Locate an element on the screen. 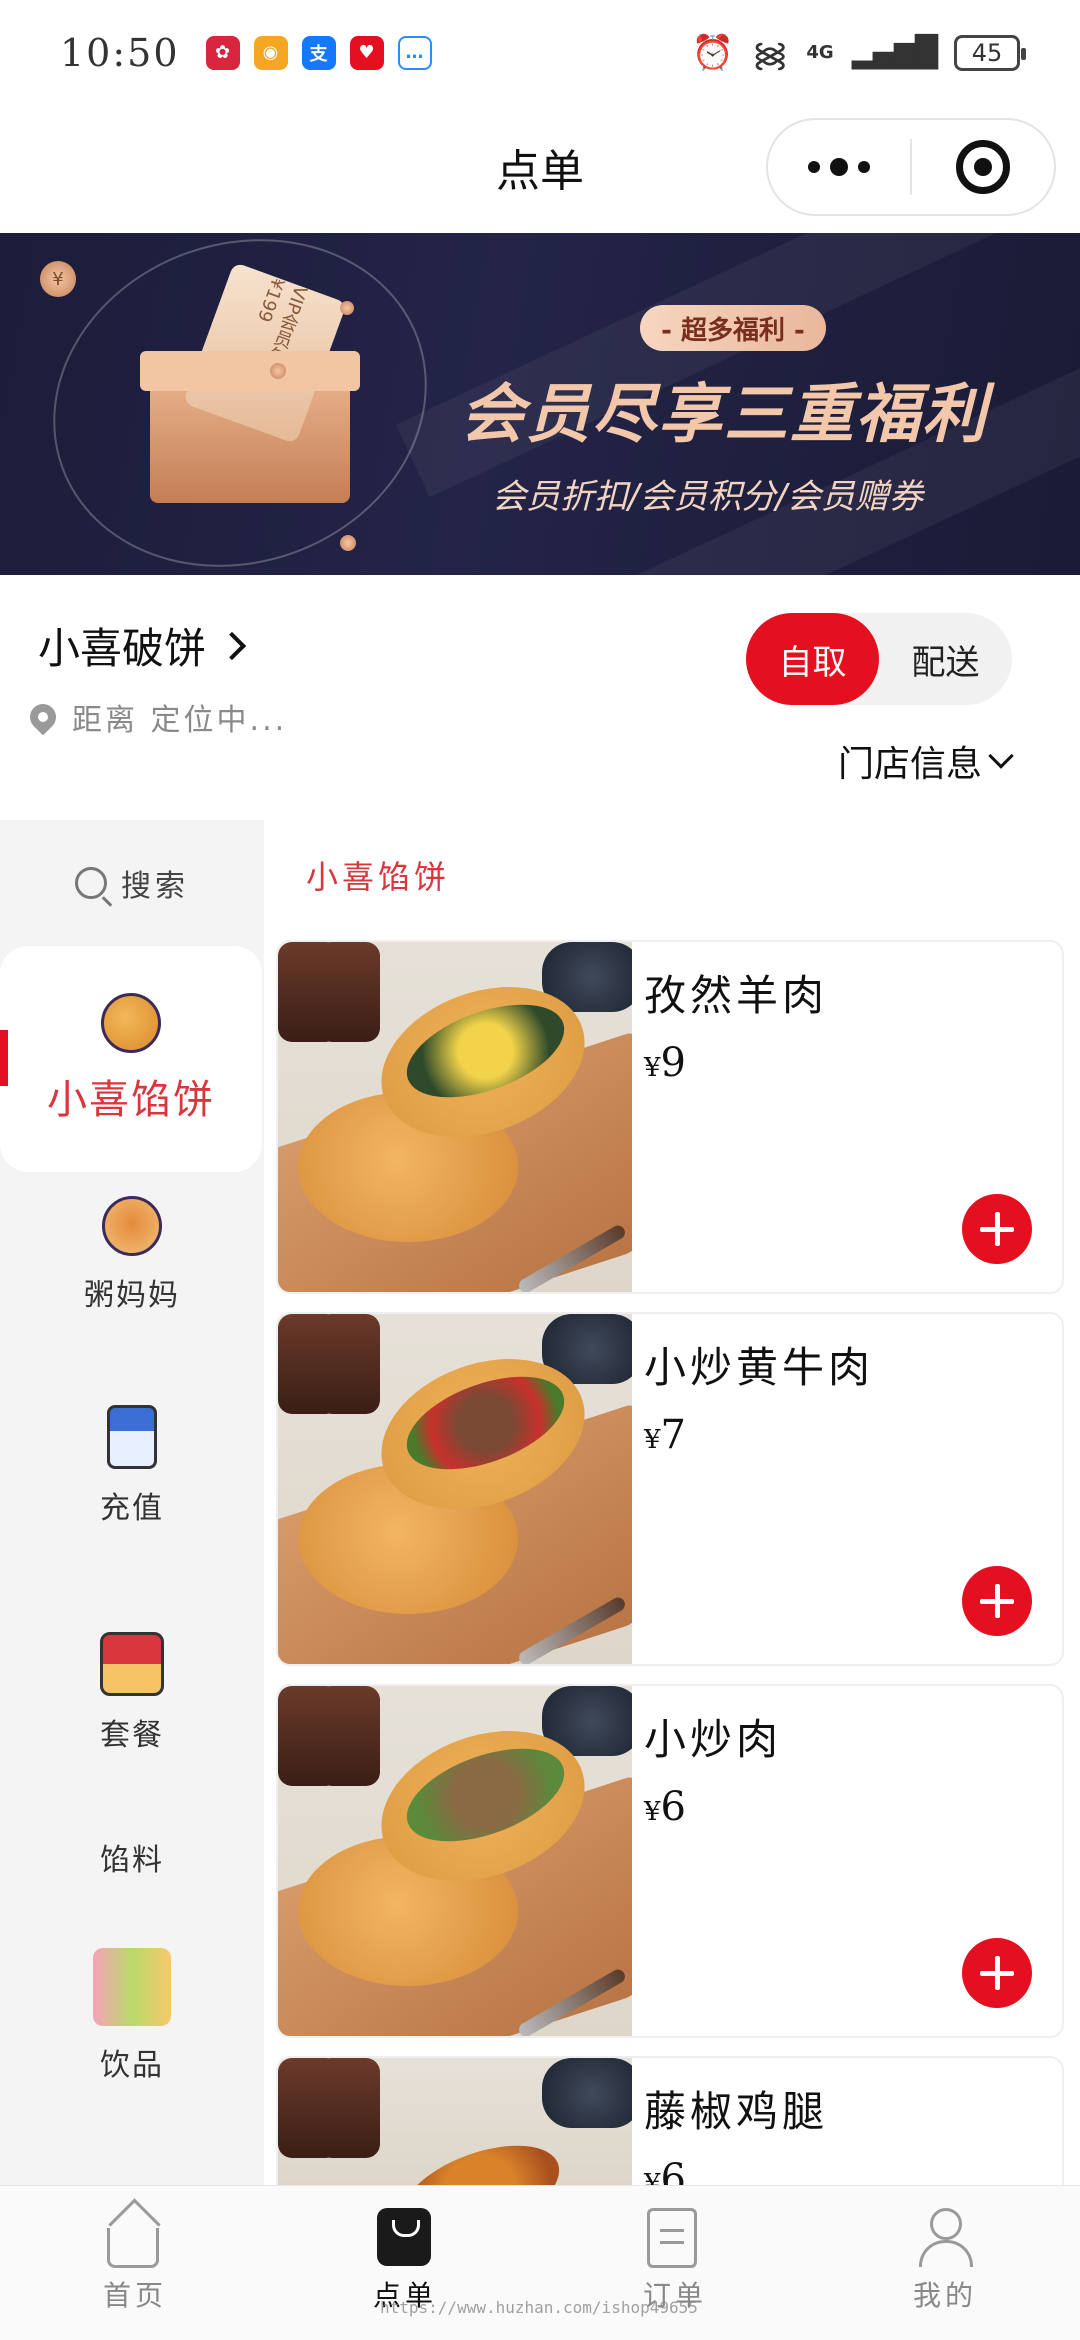 The width and height of the screenshot is (1080, 2340). filling-image is located at coordinates (480, 2156).